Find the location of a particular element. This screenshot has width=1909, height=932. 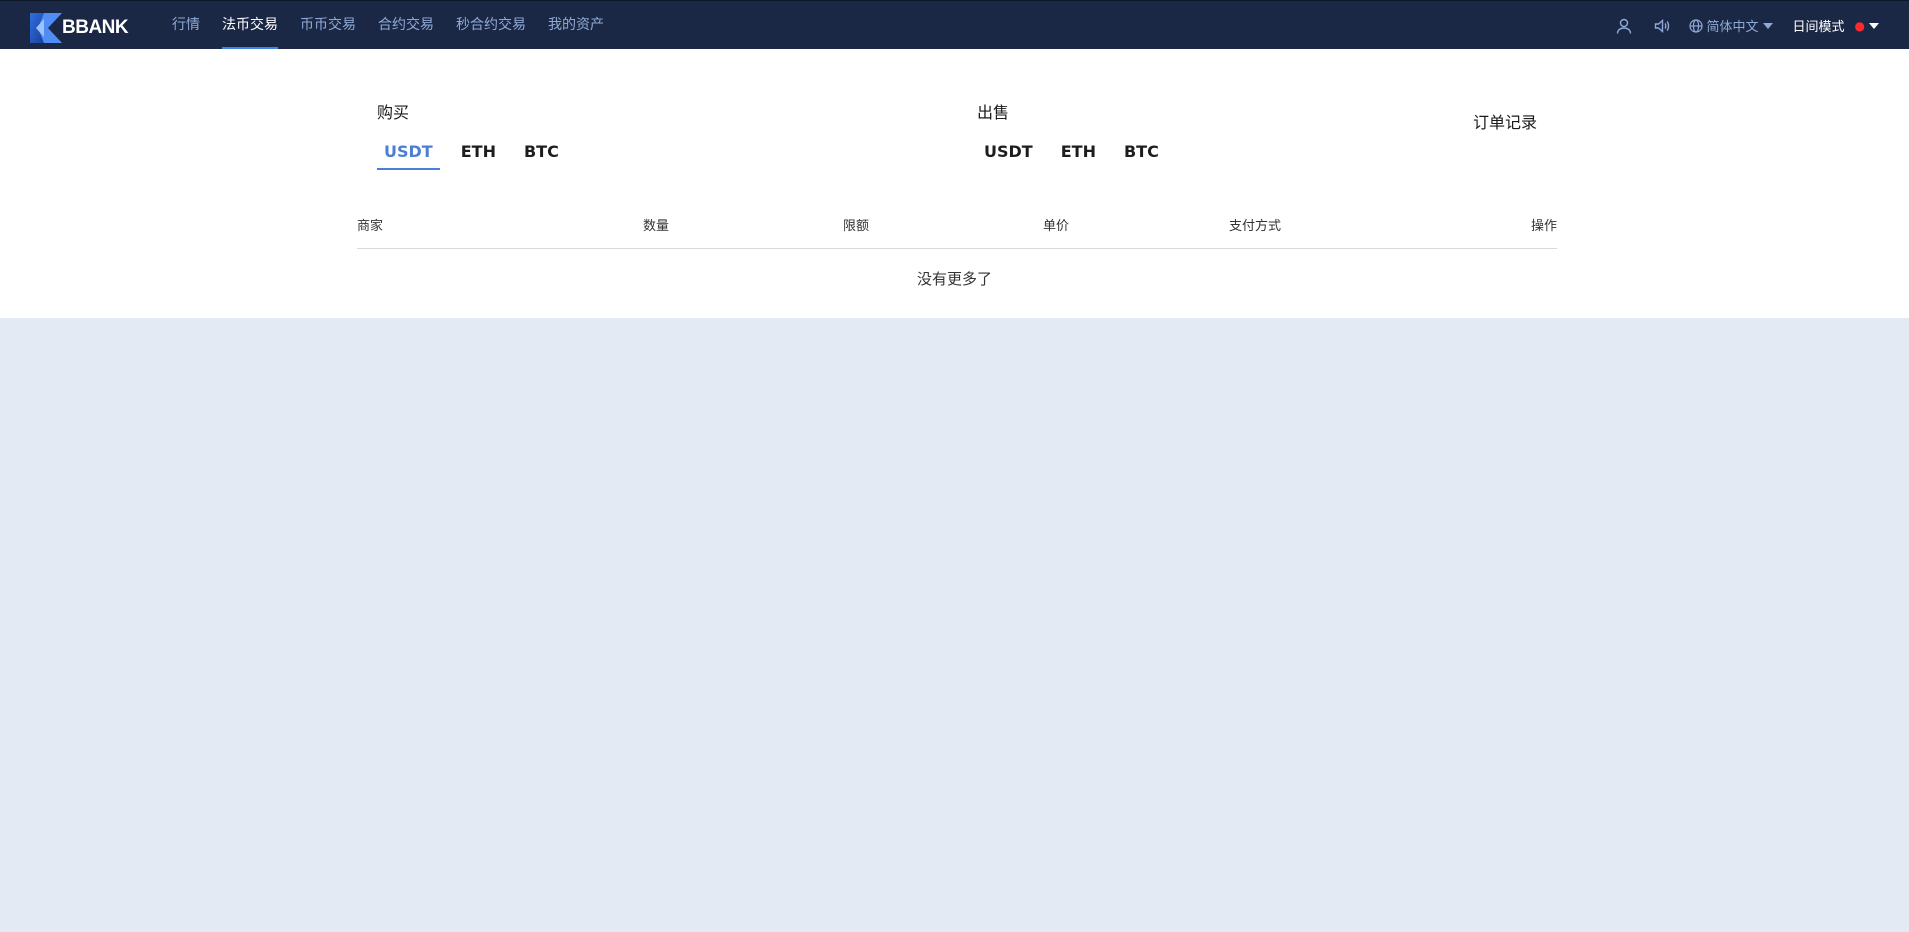

col-quantity: 数量 is located at coordinates (656, 226).